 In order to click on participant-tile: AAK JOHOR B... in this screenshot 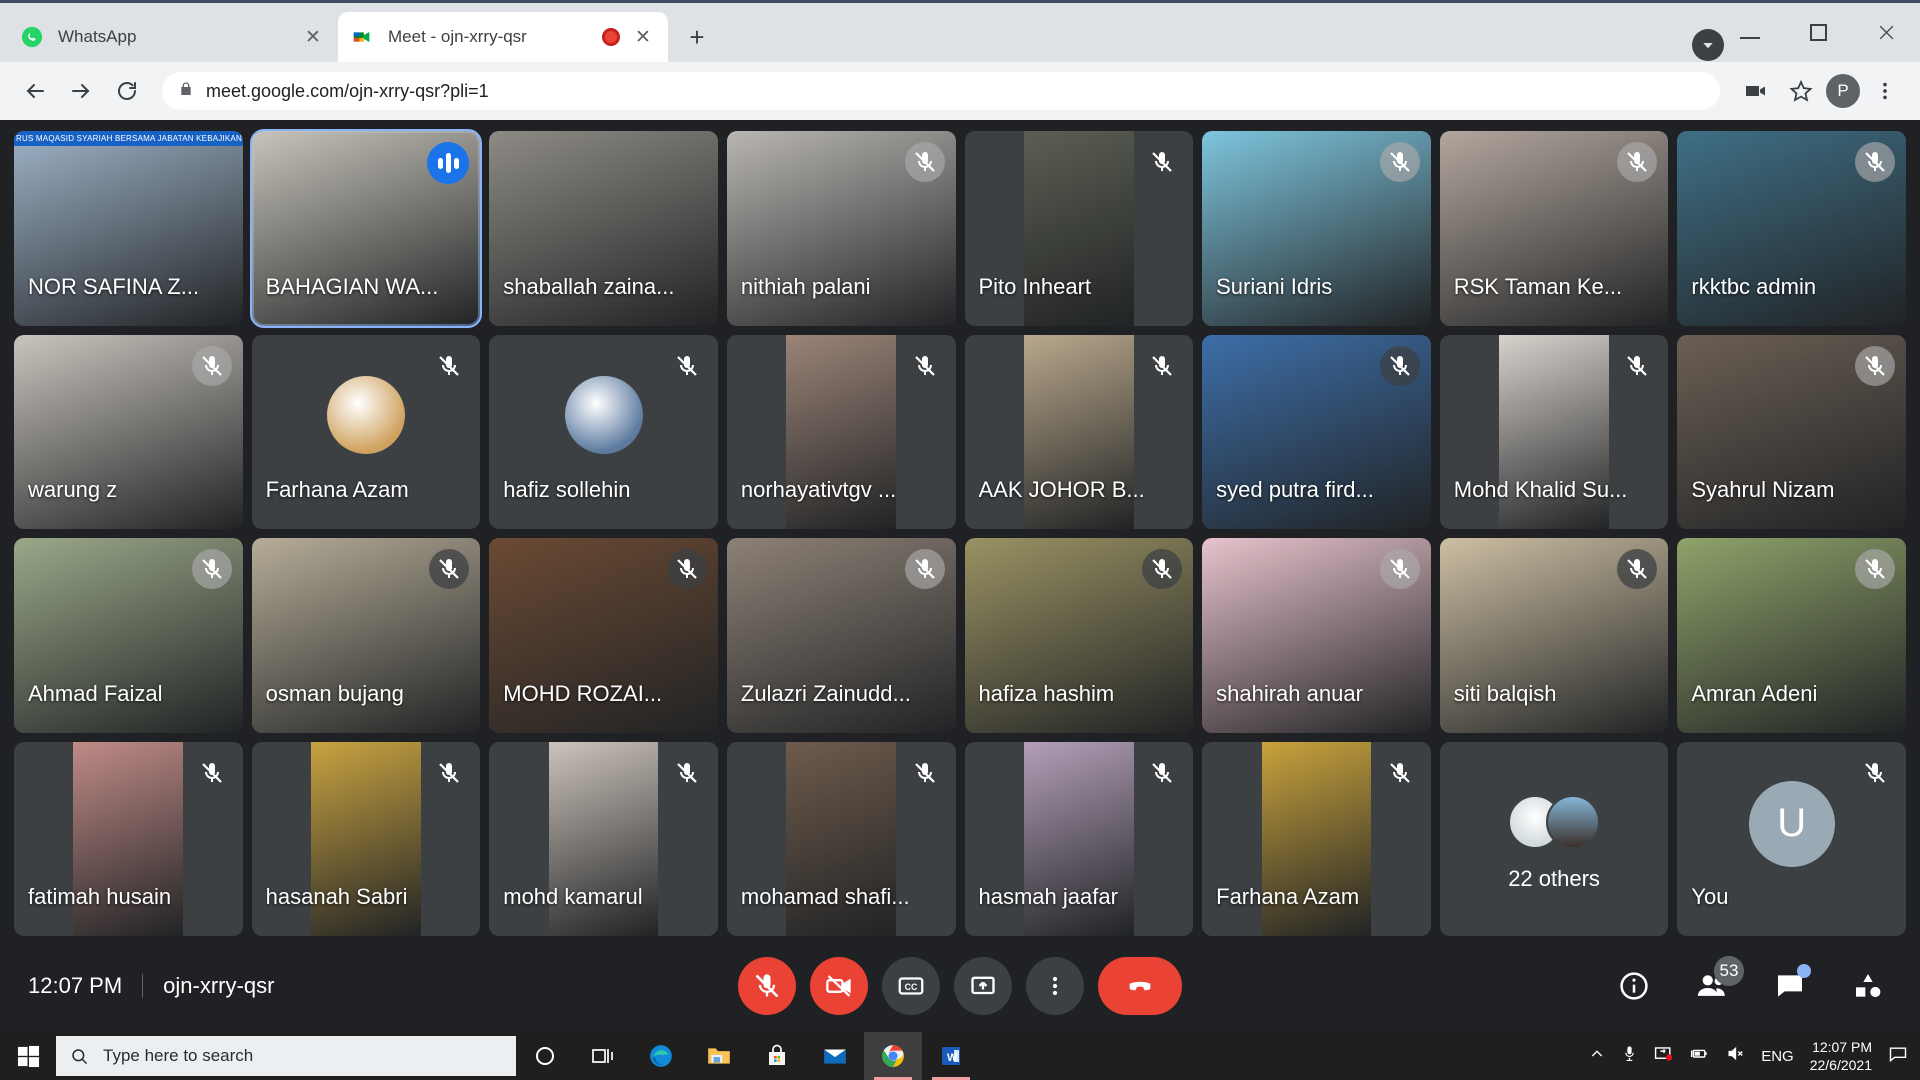, I will do `click(1079, 431)`.